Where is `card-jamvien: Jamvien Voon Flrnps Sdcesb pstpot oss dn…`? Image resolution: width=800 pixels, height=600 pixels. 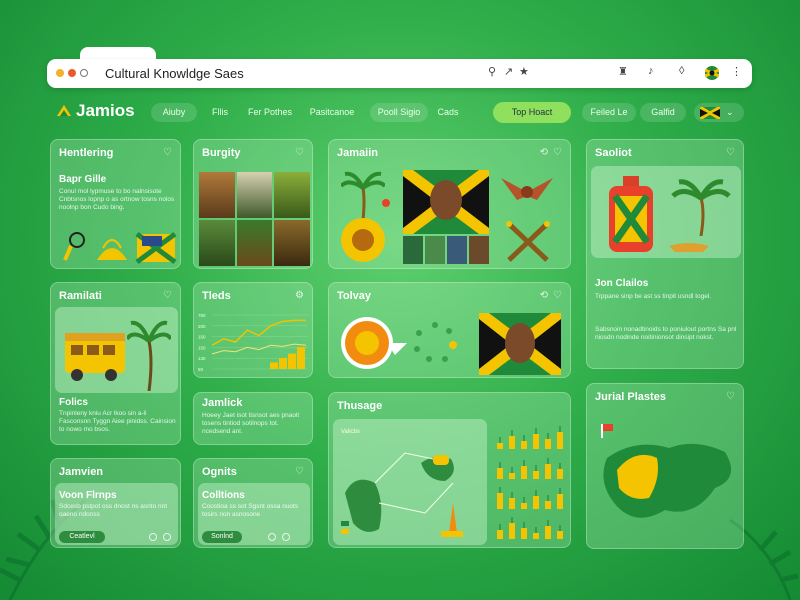
card-jamvien: Jamvien Voon Flrnps Sdcesb pstpot oss dn… is located at coordinates (115, 503).